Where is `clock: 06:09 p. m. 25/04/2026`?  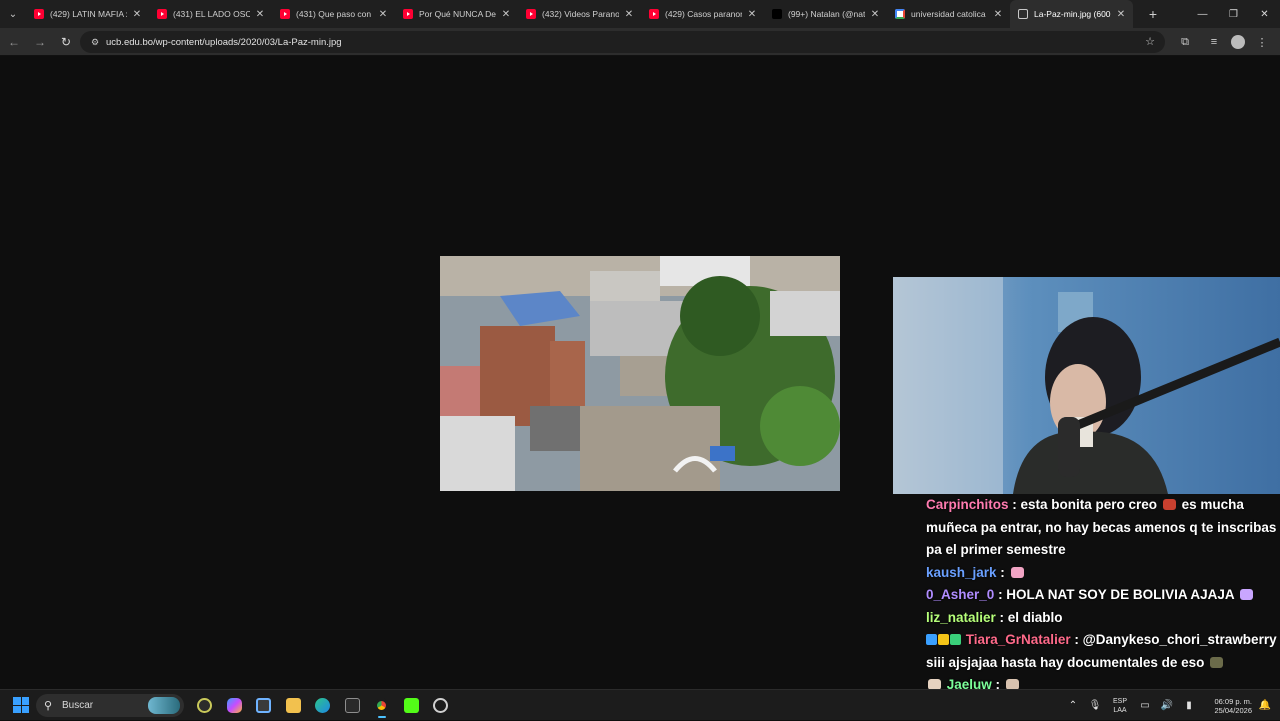
clock: 06:09 p. m. 25/04/2026 is located at coordinates (1226, 706).